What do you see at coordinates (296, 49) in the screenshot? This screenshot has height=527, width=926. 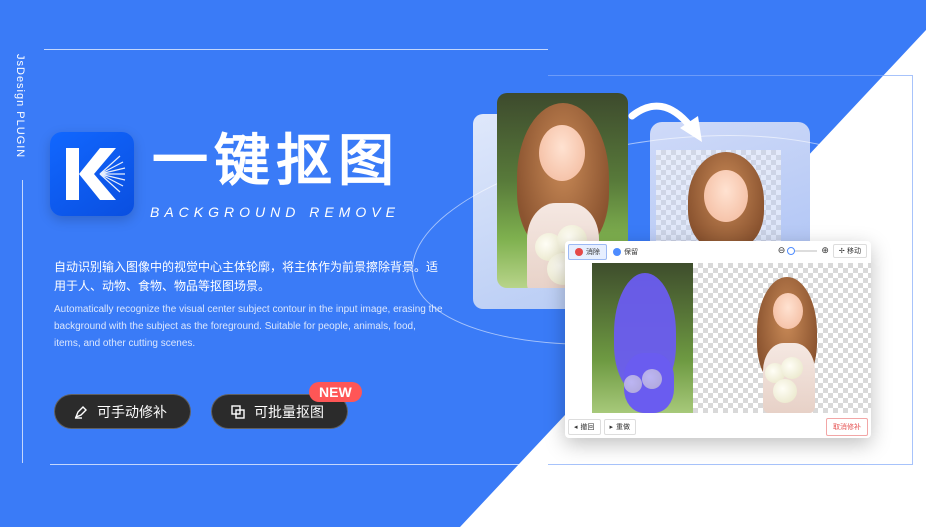 I see `top-divider` at bounding box center [296, 49].